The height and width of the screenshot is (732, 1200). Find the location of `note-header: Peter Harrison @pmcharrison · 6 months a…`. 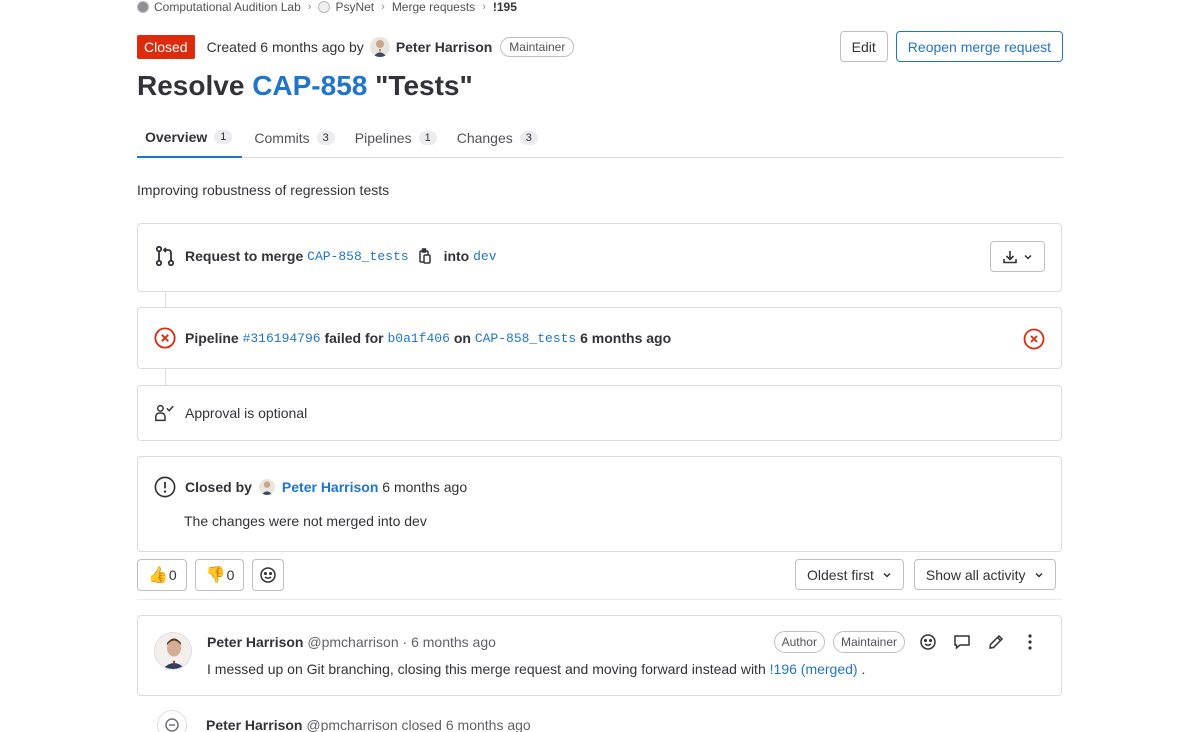

note-header: Peter Harrison @pmcharrison · 6 months a… is located at coordinates (351, 642).